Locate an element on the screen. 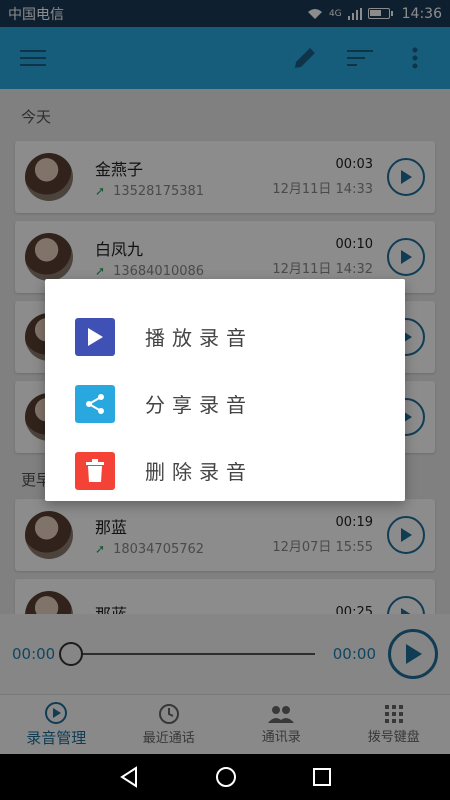 The height and width of the screenshot is (800, 450). menu-item-delete: 删除录音 is located at coordinates (240, 470).